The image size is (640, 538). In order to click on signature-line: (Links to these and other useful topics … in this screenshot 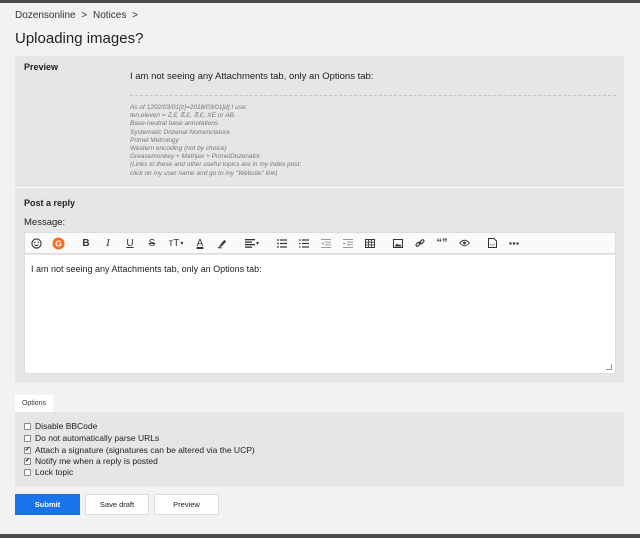, I will do `click(216, 165)`.